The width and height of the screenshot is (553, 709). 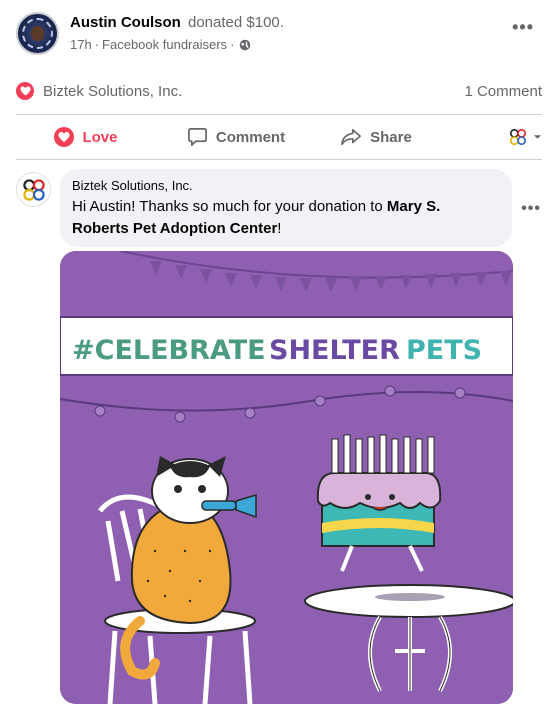 I want to click on love-button: Love, so click(x=86, y=137).